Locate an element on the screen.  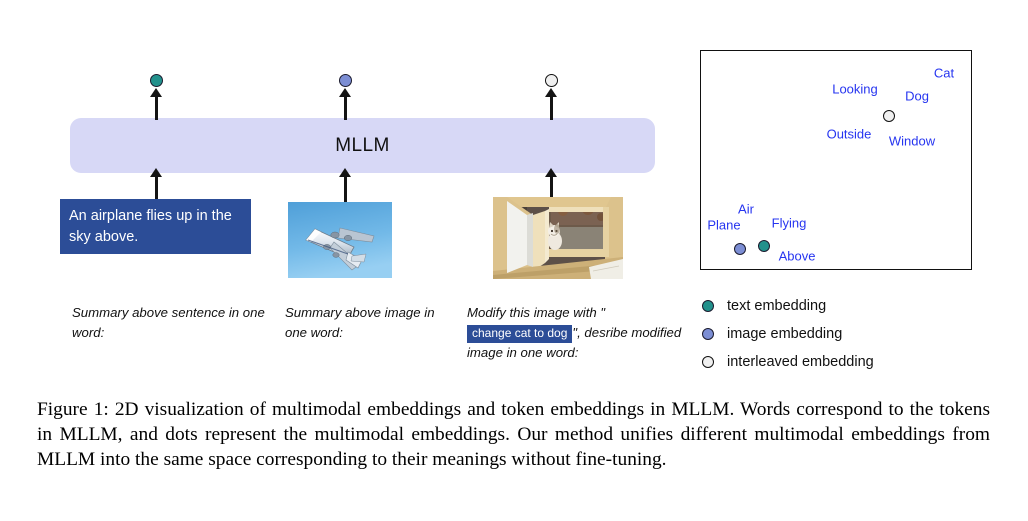
token-word-above: Above is located at coordinates (797, 256).